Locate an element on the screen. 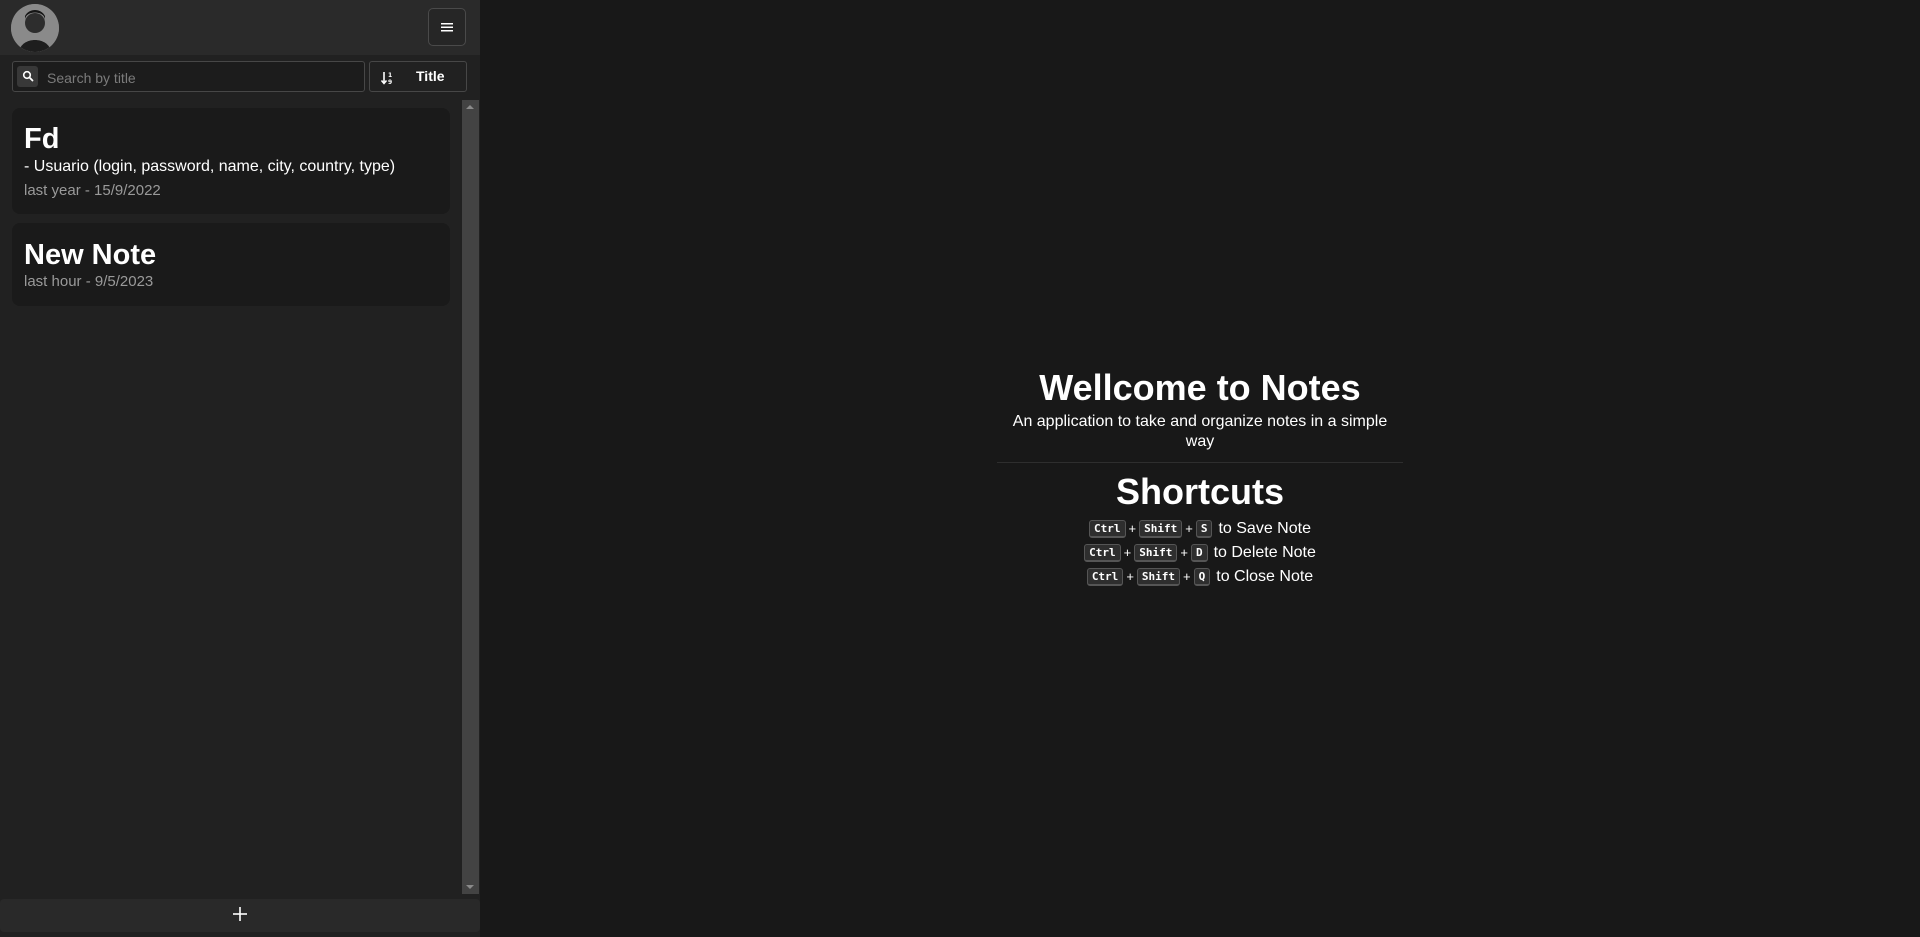  note-date: last hour - 9/5/2023 is located at coordinates (89, 281).